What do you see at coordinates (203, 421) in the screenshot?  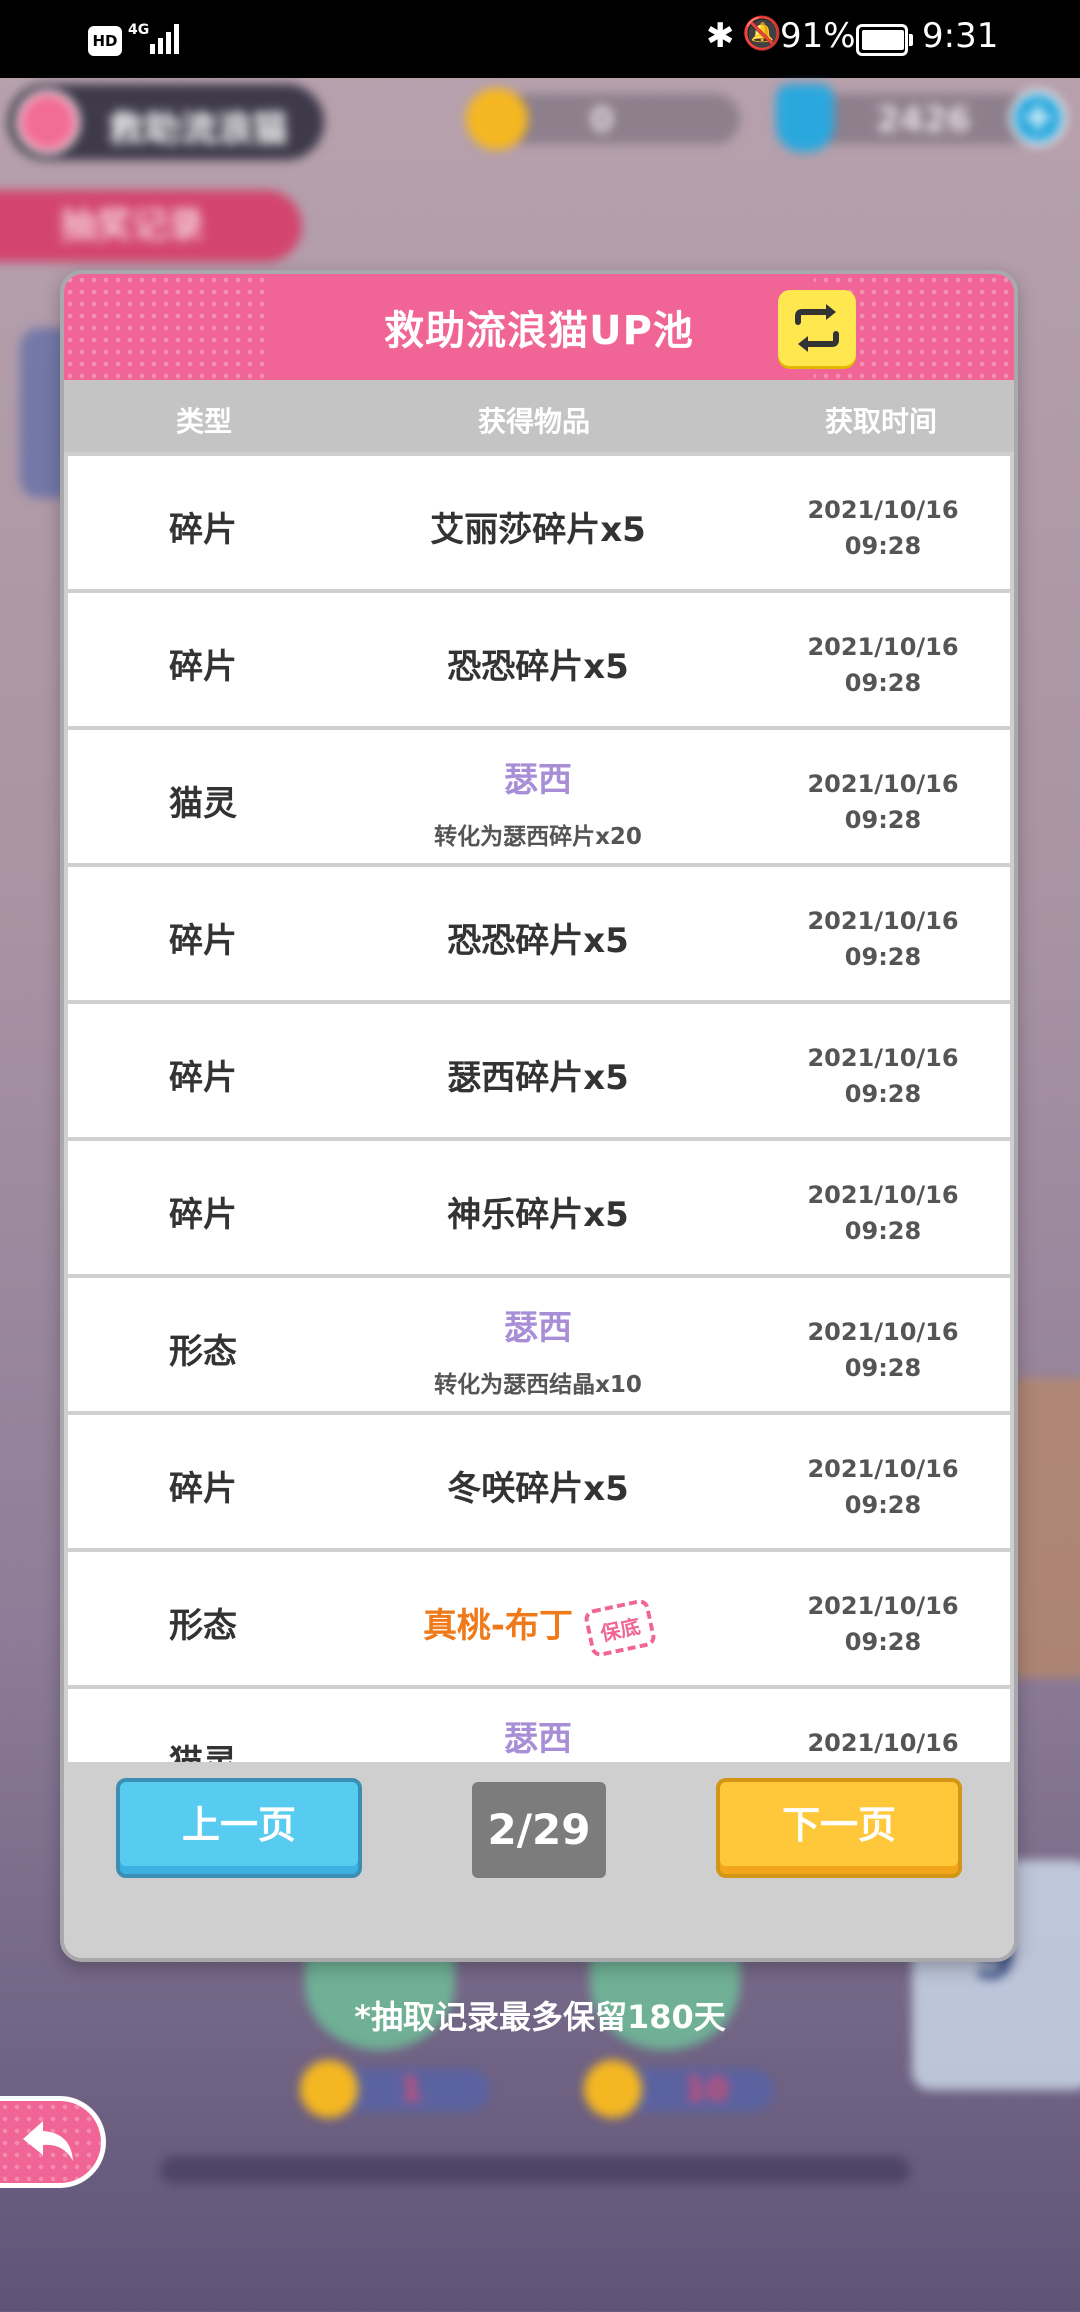 I see `column-type: 类型` at bounding box center [203, 421].